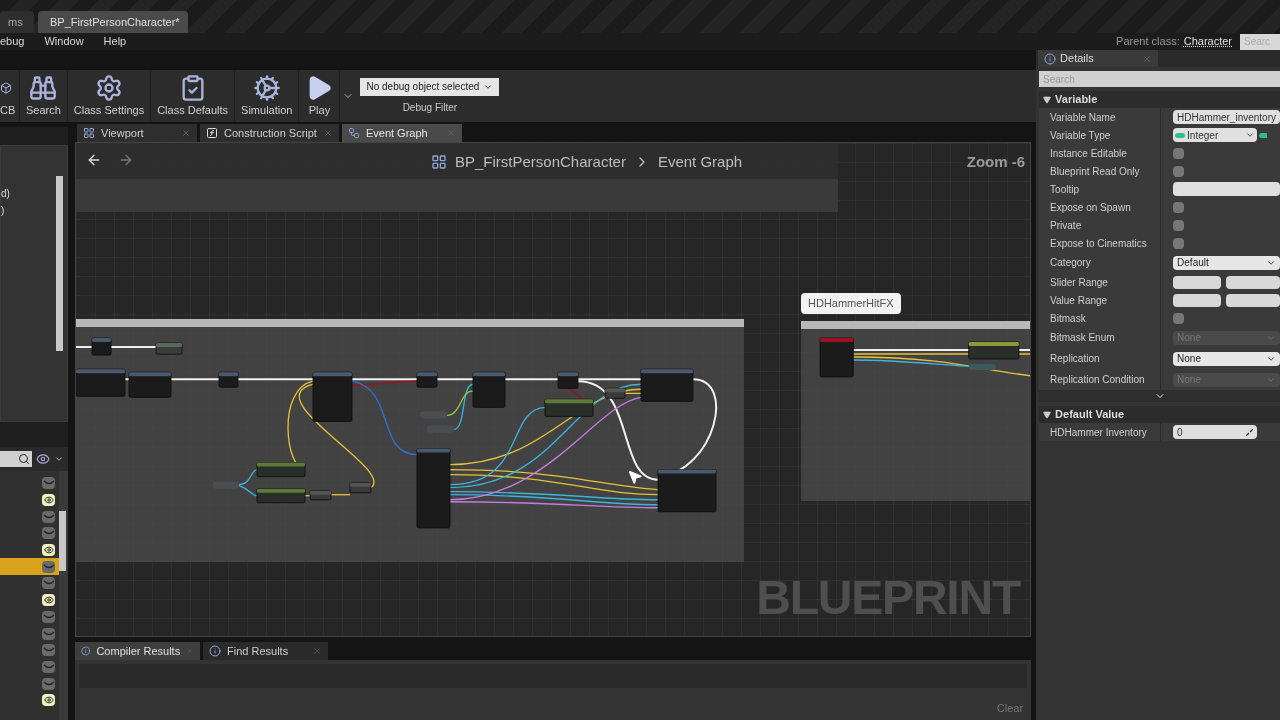 The width and height of the screenshot is (1280, 720). What do you see at coordinates (265, 651) in the screenshot?
I see `results-tab: Find Results` at bounding box center [265, 651].